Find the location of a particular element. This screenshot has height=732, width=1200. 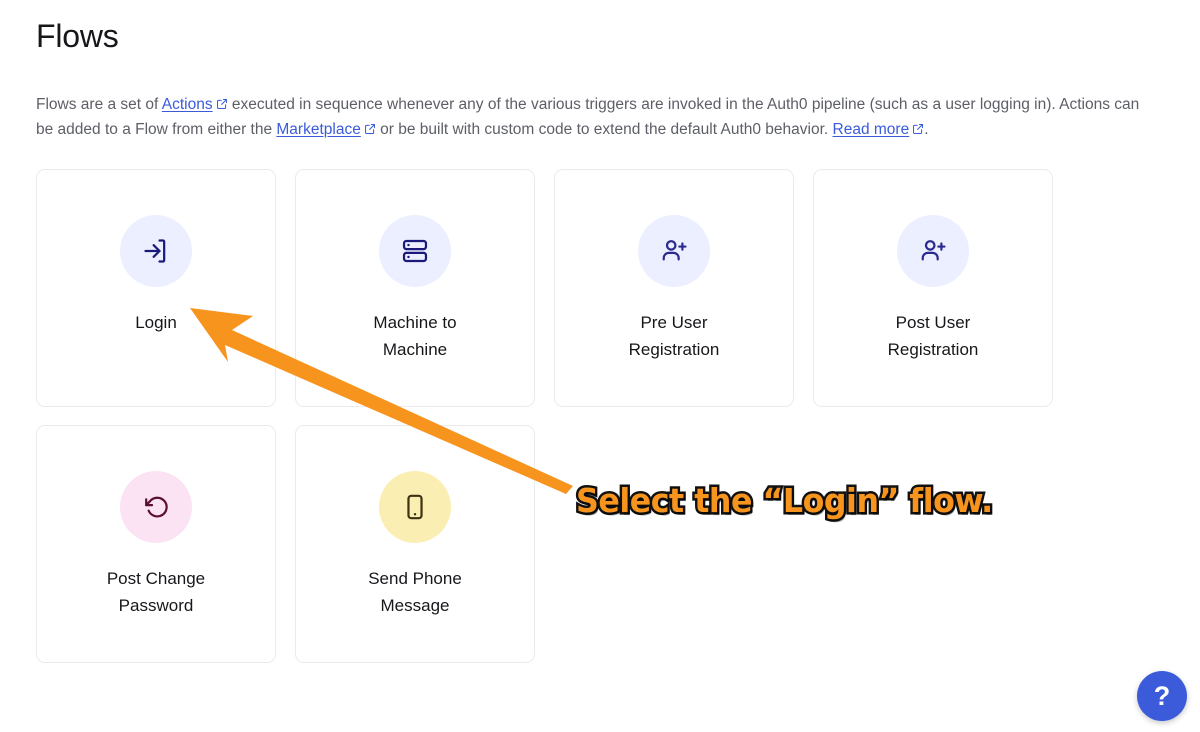

flow-card-label: Pre User Registration is located at coordinates (674, 336).